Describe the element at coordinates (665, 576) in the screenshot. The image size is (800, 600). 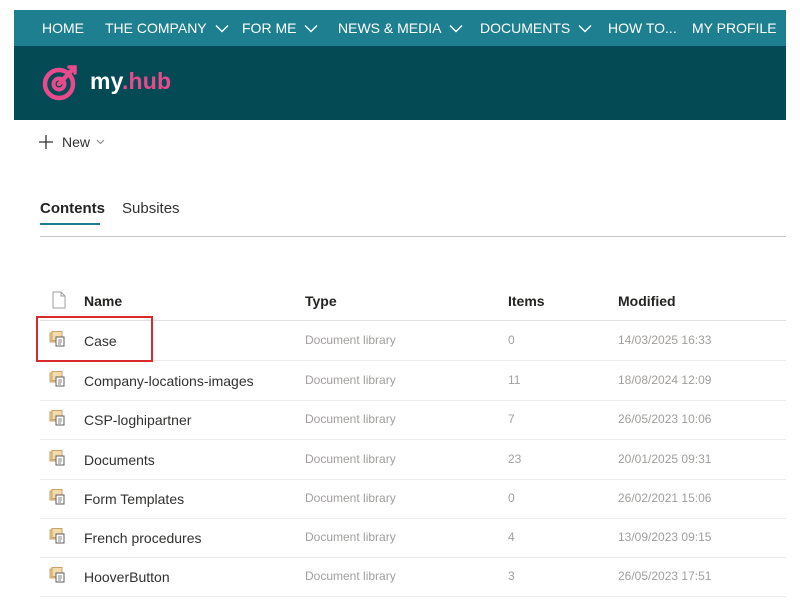
I see `library-modified: 26/05/2023 17:51` at that location.